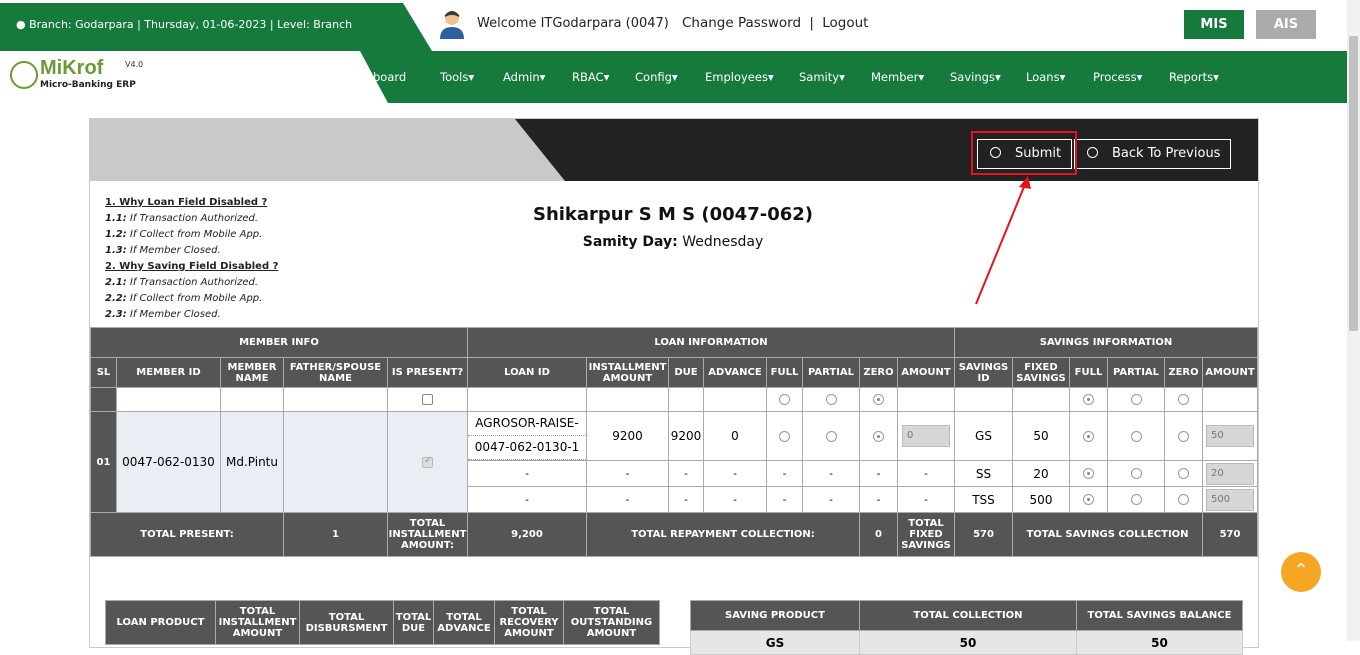 The height and width of the screenshot is (655, 1360). Describe the element at coordinates (1152, 154) in the screenshot. I see `back-to-previous-button: Back To Previous` at that location.